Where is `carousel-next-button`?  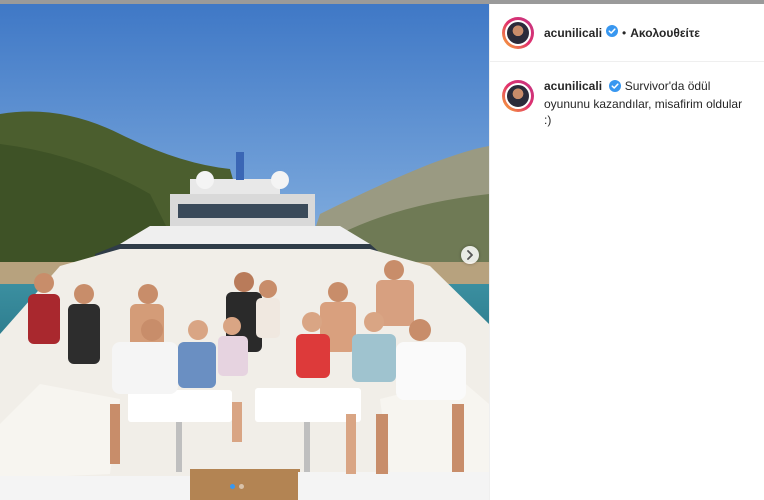
carousel-next-button is located at coordinates (470, 255).